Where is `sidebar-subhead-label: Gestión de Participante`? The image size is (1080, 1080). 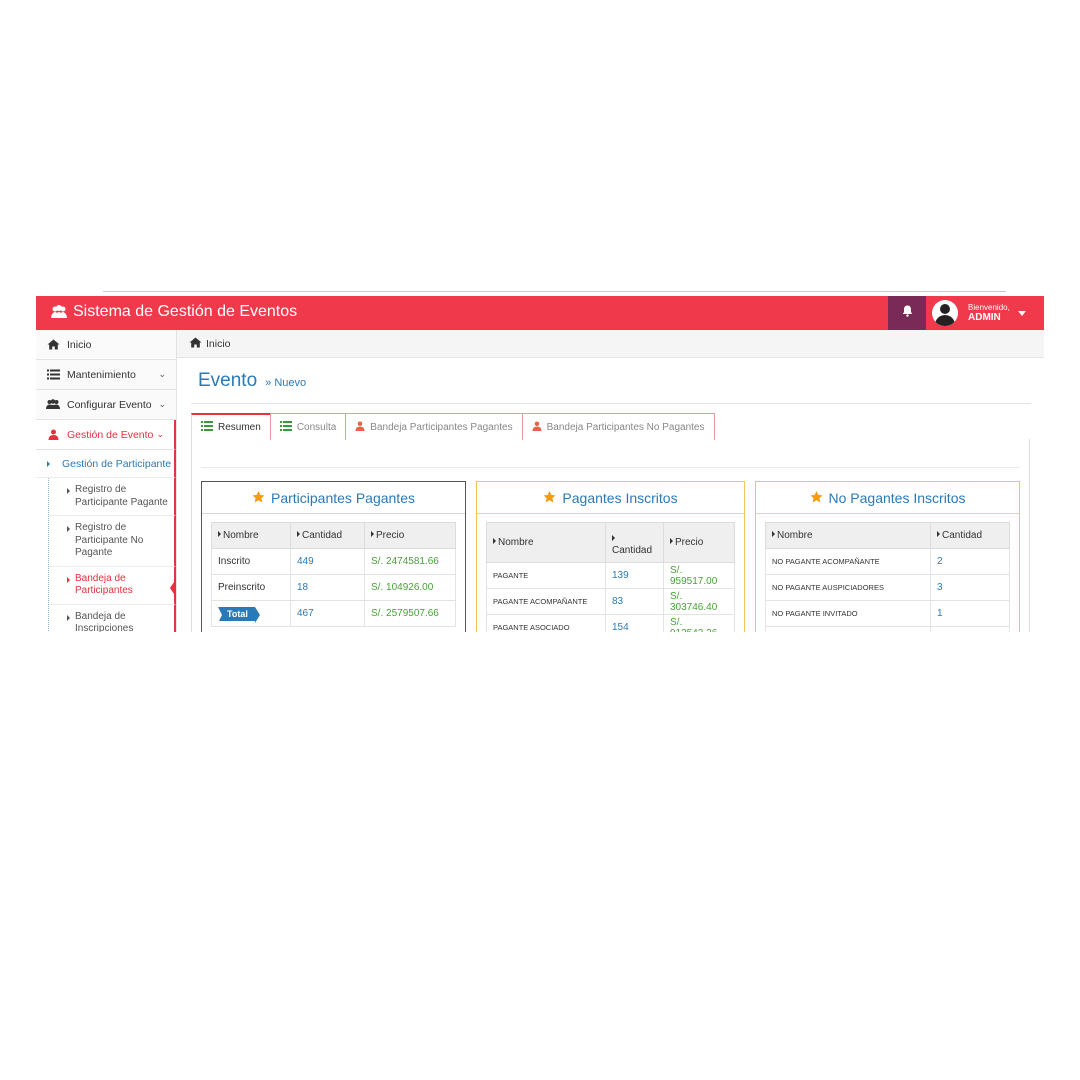 sidebar-subhead-label: Gestión de Participante is located at coordinates (117, 463).